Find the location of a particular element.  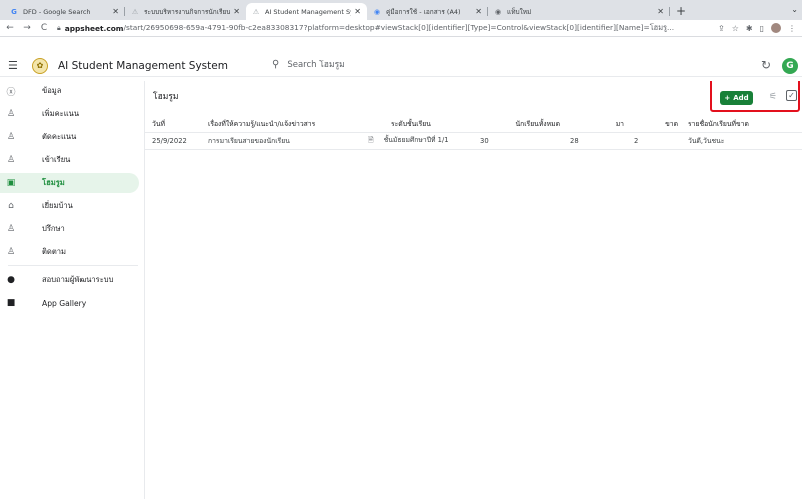

user-avatar: G is located at coordinates (790, 66).